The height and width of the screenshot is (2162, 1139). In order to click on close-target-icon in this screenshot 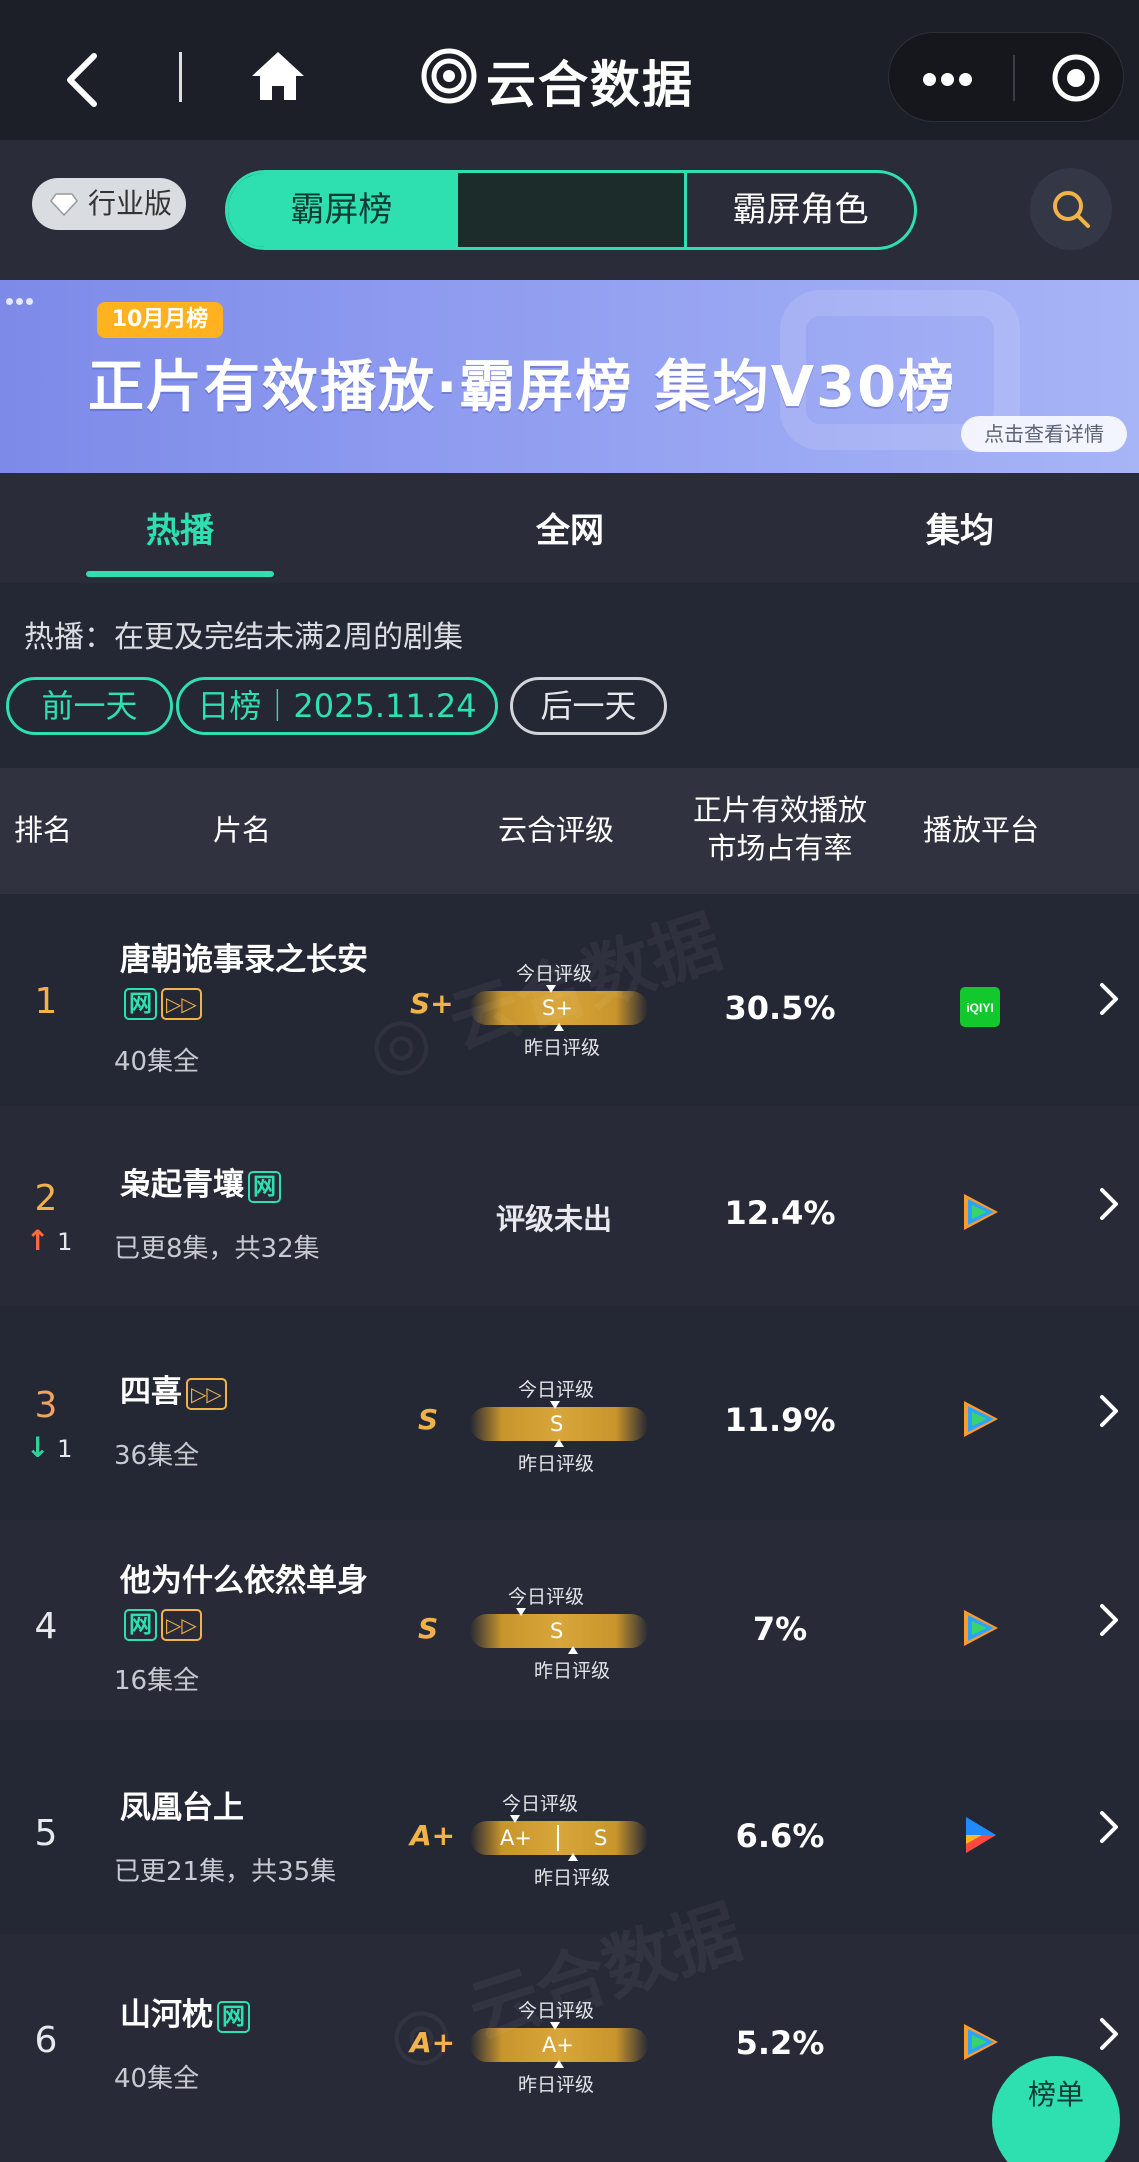, I will do `click(1076, 78)`.